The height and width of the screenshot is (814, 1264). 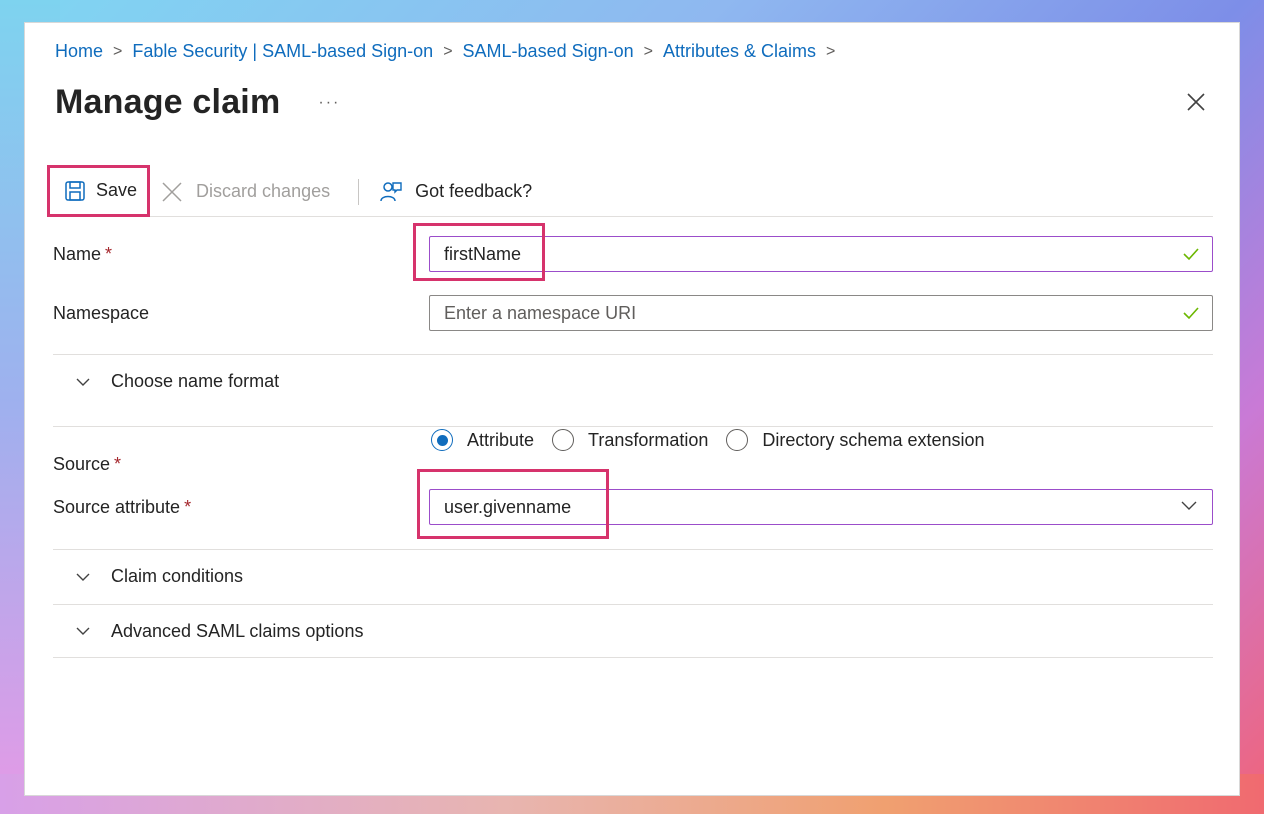 What do you see at coordinates (821, 313) in the screenshot?
I see `namespace-input: Enter a namespace URI` at bounding box center [821, 313].